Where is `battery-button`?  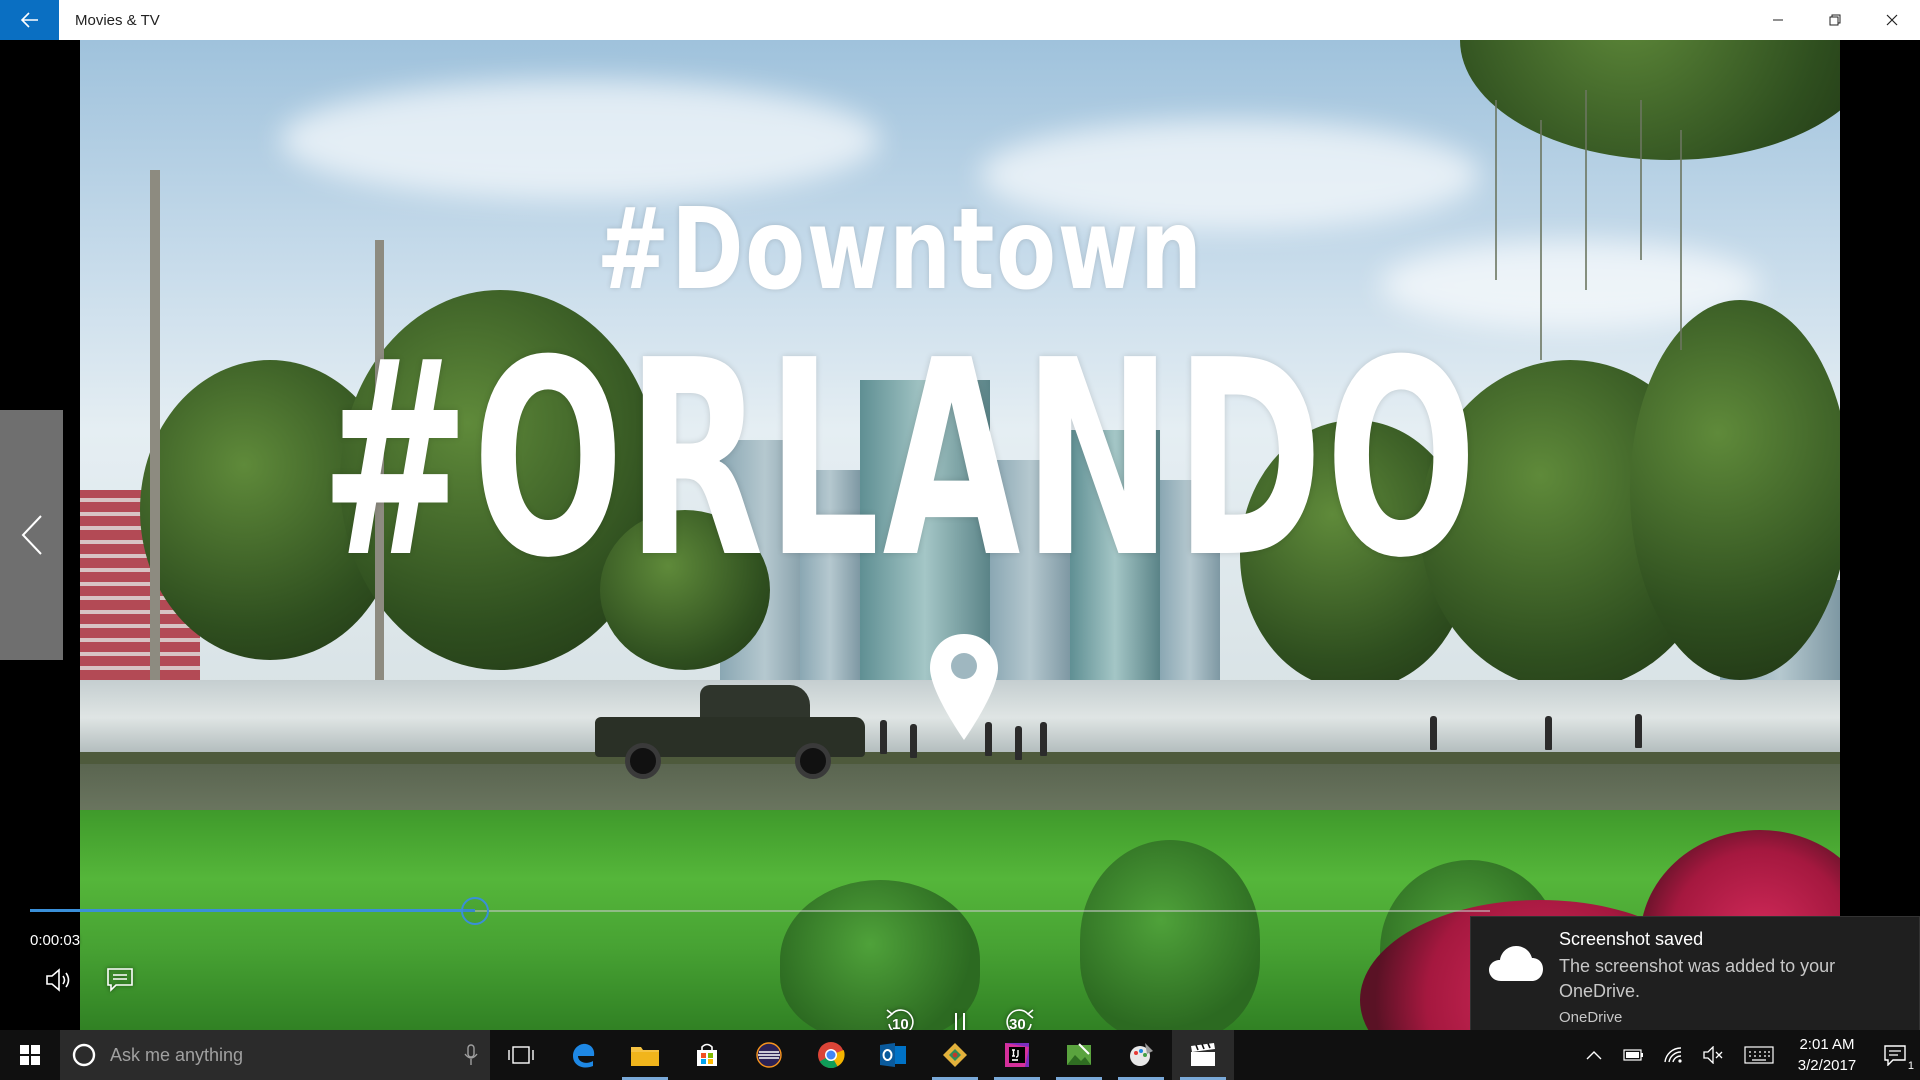 battery-button is located at coordinates (1634, 1055).